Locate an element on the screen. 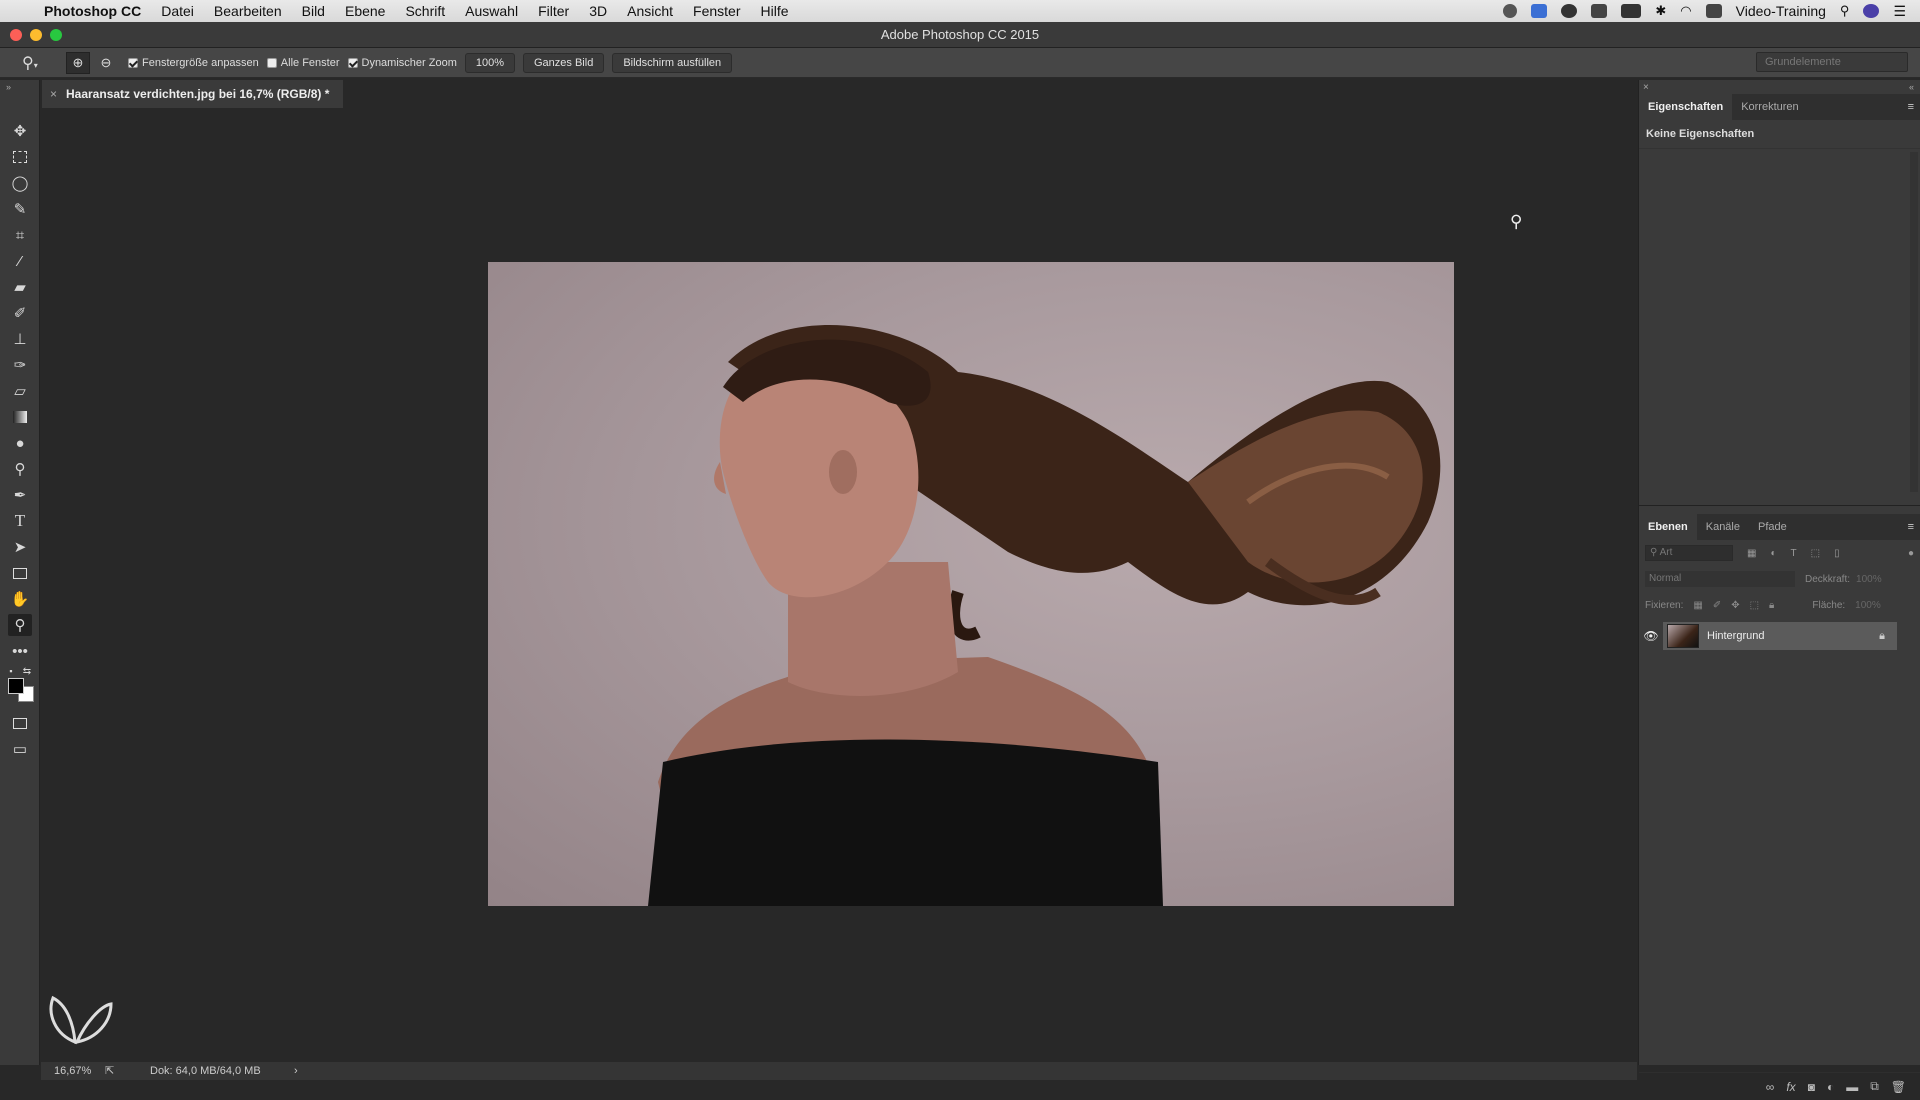 The image size is (1920, 1100). layer-style-icon: fx is located at coordinates (1790, 1087).